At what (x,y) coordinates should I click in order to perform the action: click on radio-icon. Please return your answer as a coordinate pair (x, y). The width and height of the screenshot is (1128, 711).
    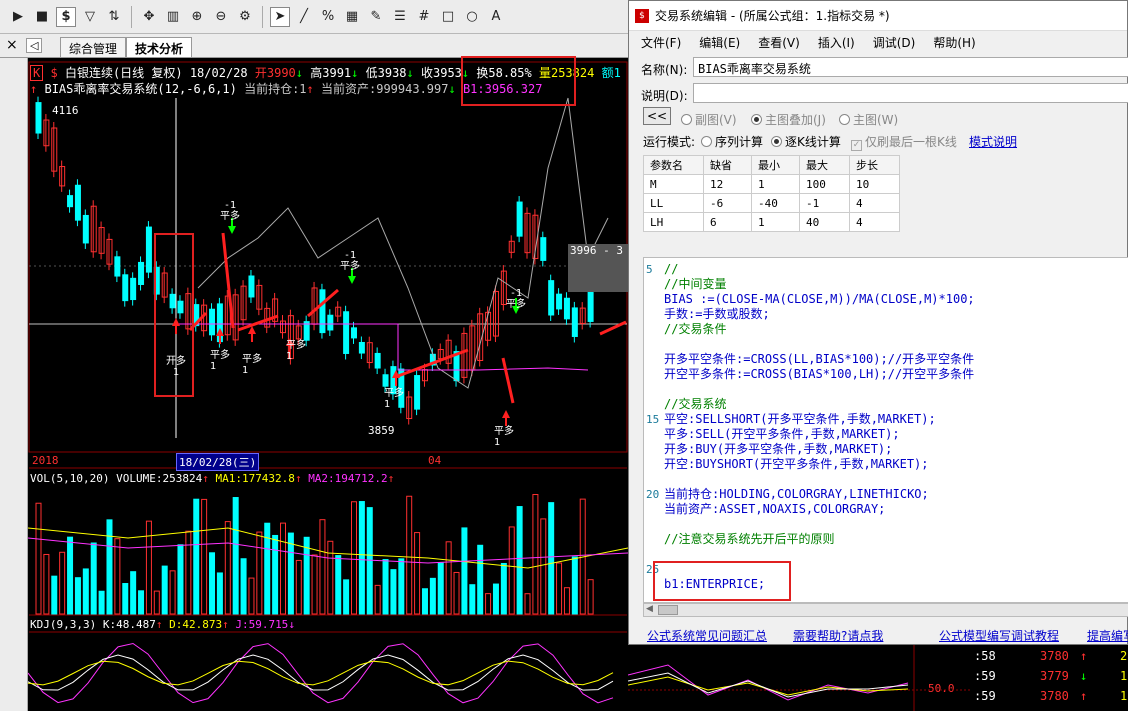
    Looking at the image, I should click on (776, 141).